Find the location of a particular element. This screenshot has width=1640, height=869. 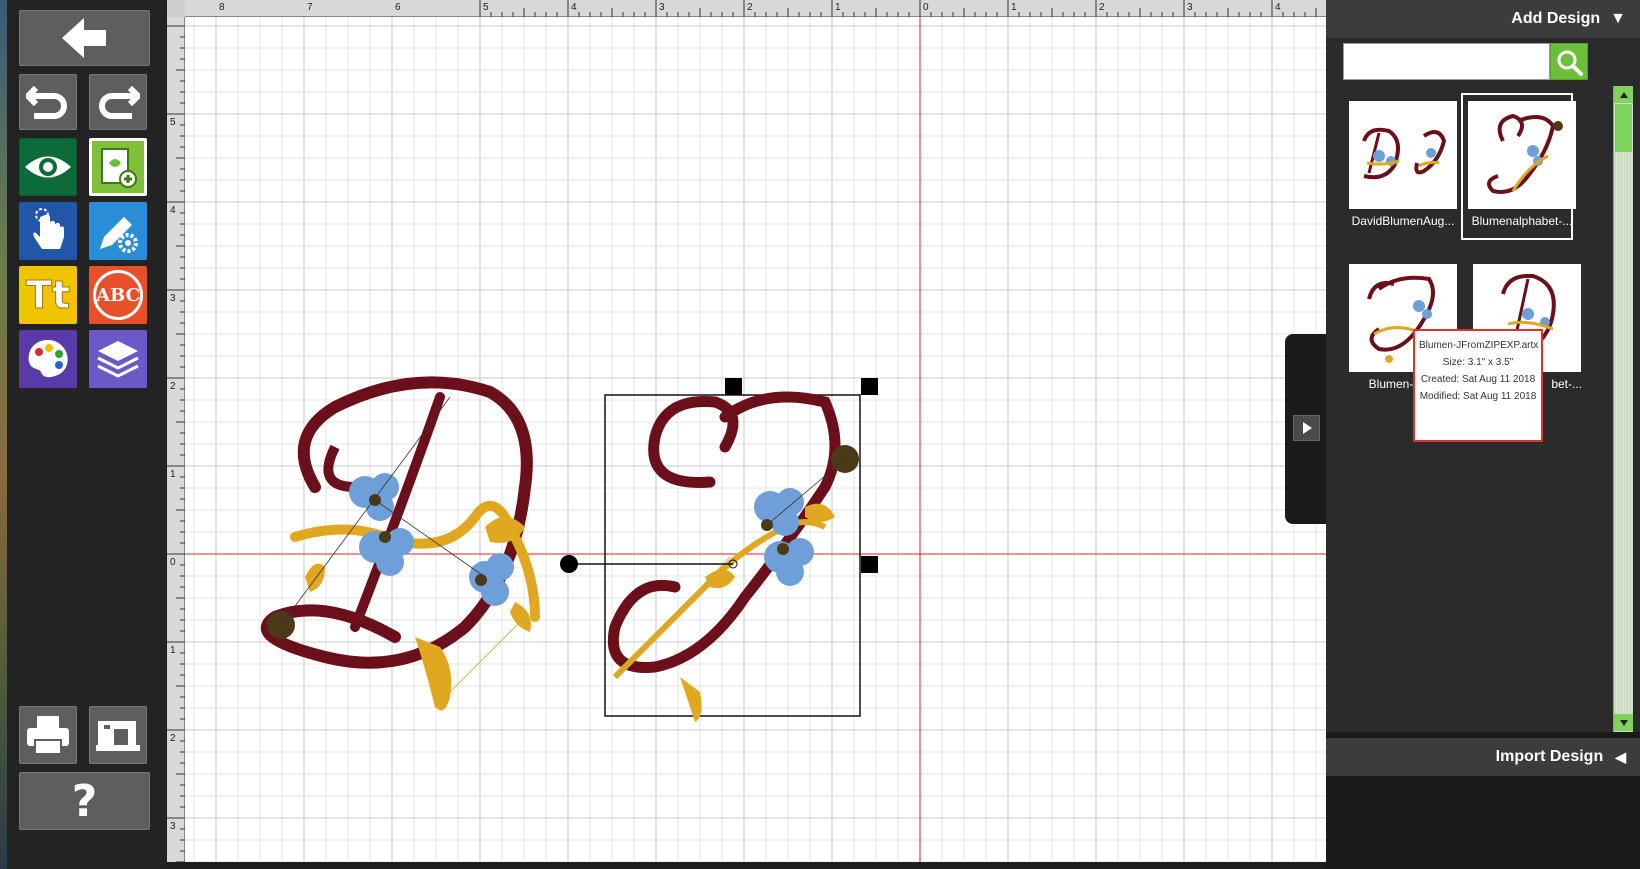

add-design-header: Add Design ▼ is located at coordinates (1483, 19).